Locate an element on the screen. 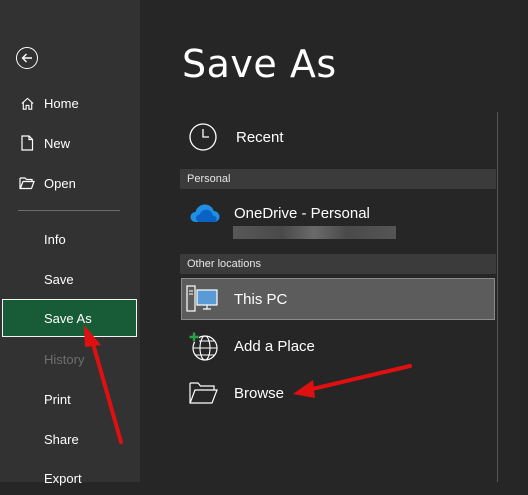 This screenshot has height=495, width=528. onedrive-cloud-icon is located at coordinates (205, 213).